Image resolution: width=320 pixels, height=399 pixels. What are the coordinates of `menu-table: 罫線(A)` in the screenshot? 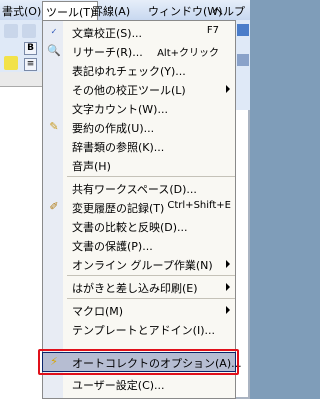 It's located at (111, 11).